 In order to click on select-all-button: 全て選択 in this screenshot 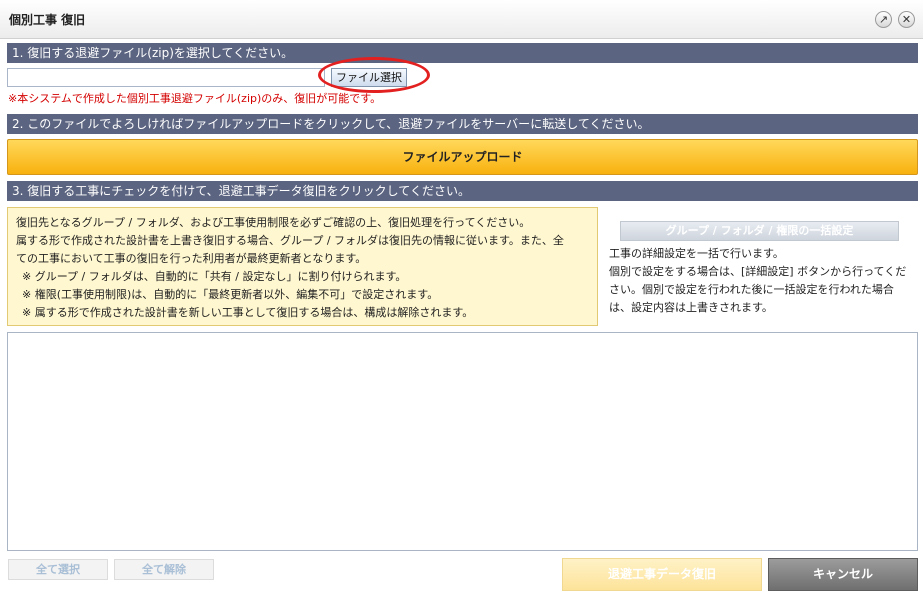, I will do `click(58, 569)`.